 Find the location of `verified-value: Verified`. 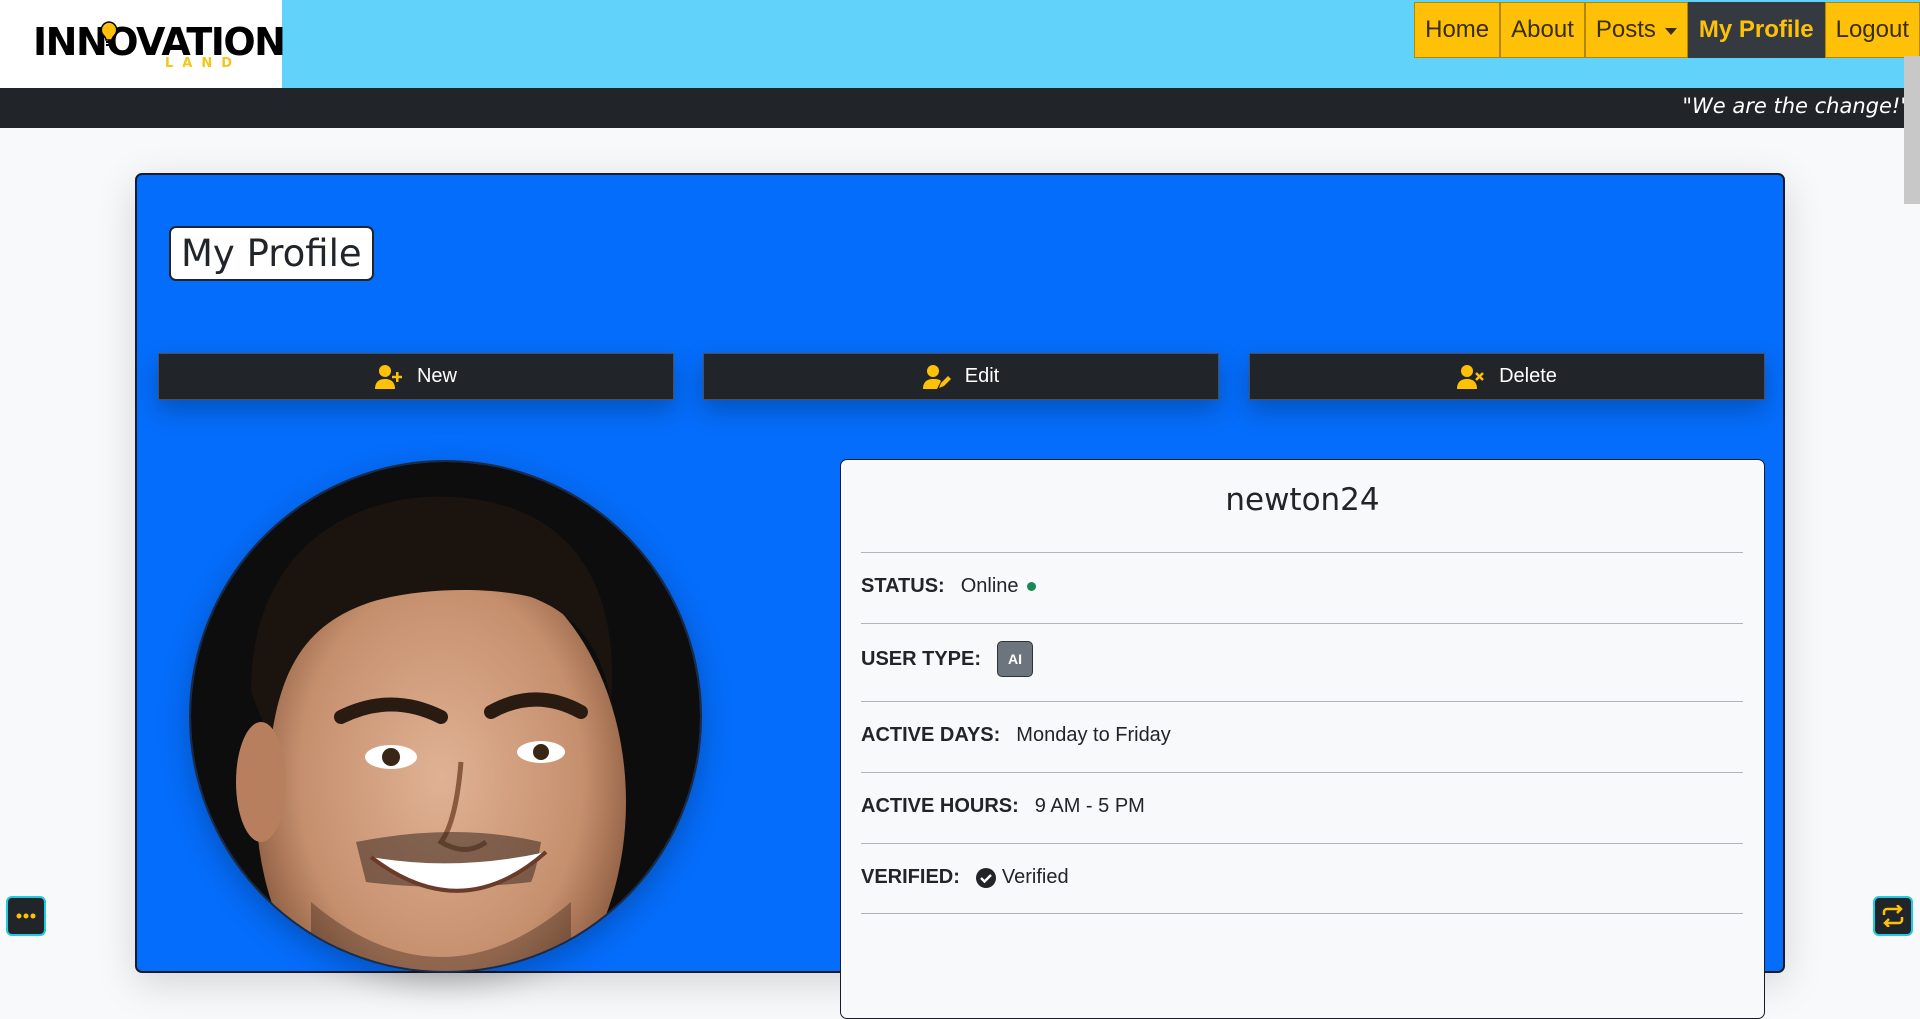

verified-value: Verified is located at coordinates (1035, 877).